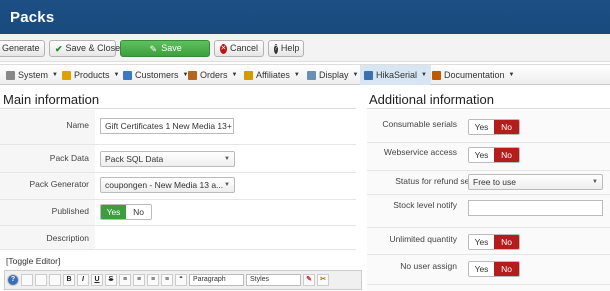  I want to click on toggle-editor-link: [Toggle Editor], so click(33, 261).